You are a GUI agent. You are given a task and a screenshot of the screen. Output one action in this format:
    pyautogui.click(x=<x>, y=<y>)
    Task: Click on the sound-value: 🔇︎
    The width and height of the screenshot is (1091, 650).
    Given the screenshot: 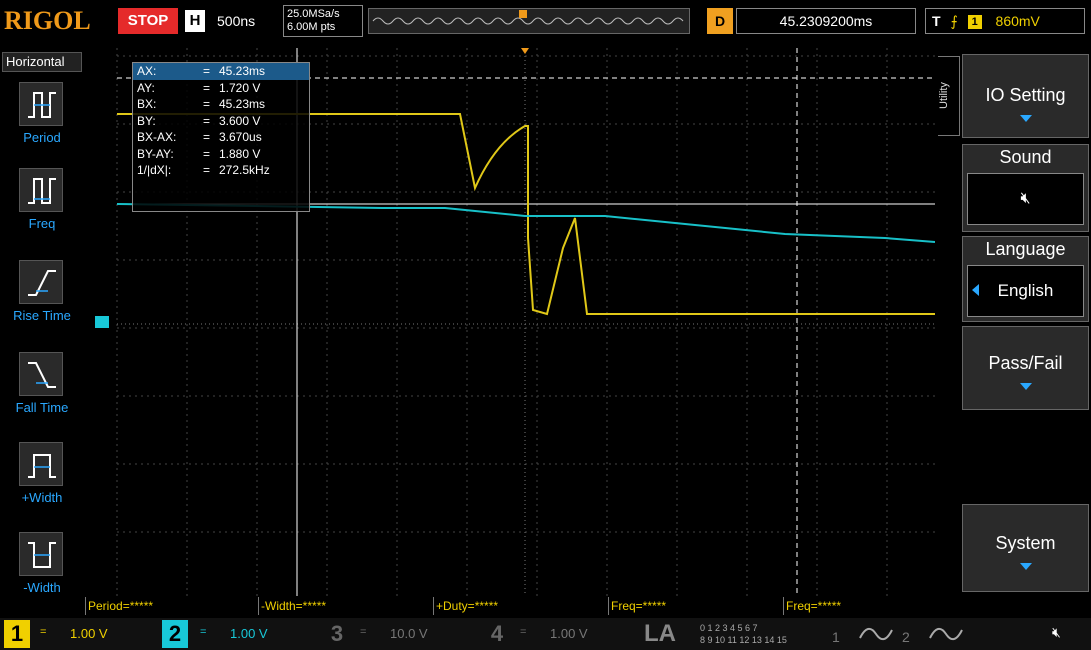 What is the action you would take?
    pyautogui.click(x=1025, y=199)
    